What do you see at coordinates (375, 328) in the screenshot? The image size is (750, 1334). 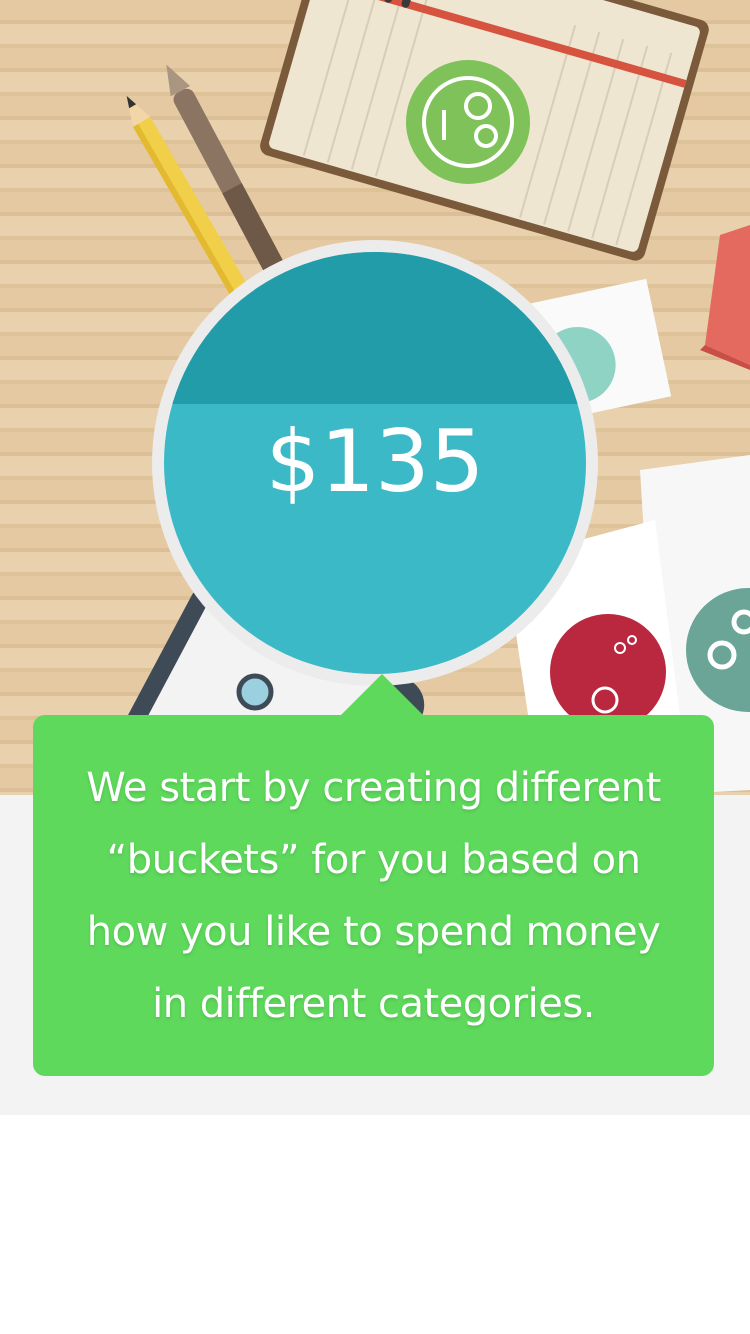 I see `bucket-empty-area` at bounding box center [375, 328].